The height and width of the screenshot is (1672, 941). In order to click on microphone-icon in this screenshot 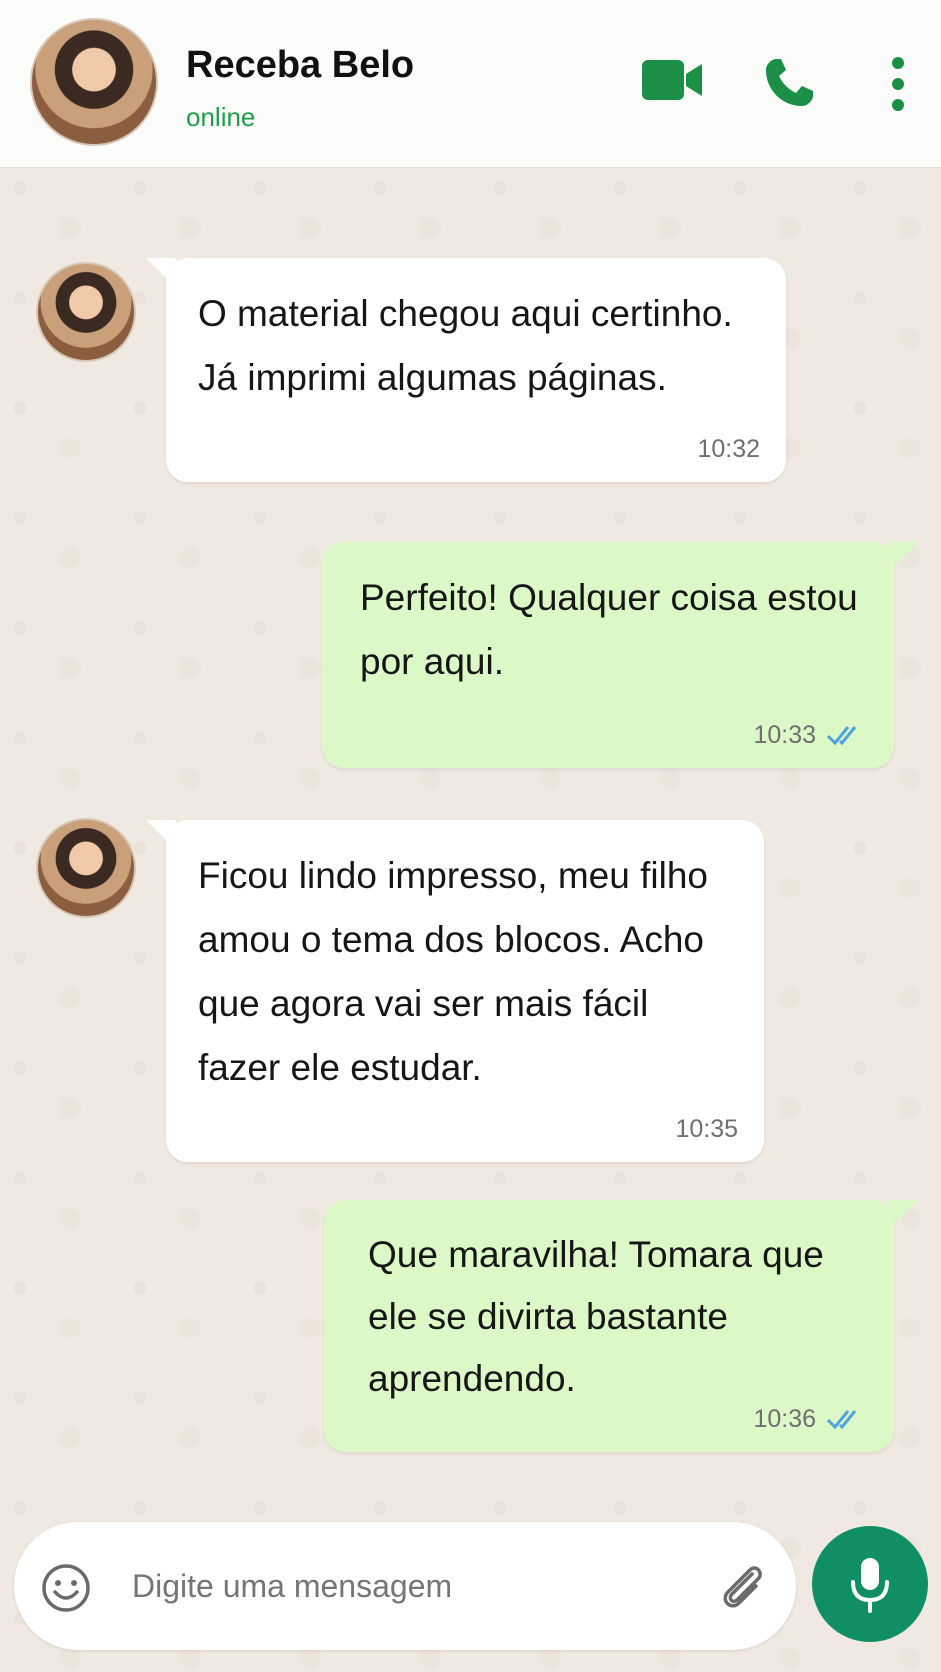, I will do `click(870, 1585)`.